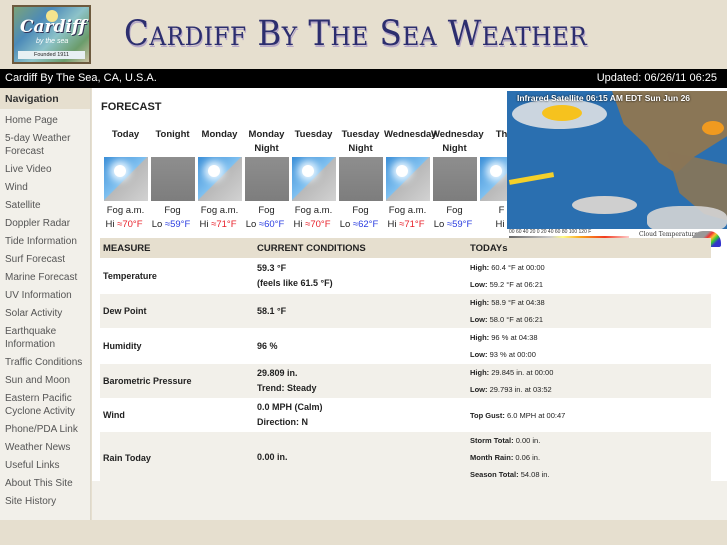  I want to click on sidebar-item-uv-information: UV Information, so click(45, 293).